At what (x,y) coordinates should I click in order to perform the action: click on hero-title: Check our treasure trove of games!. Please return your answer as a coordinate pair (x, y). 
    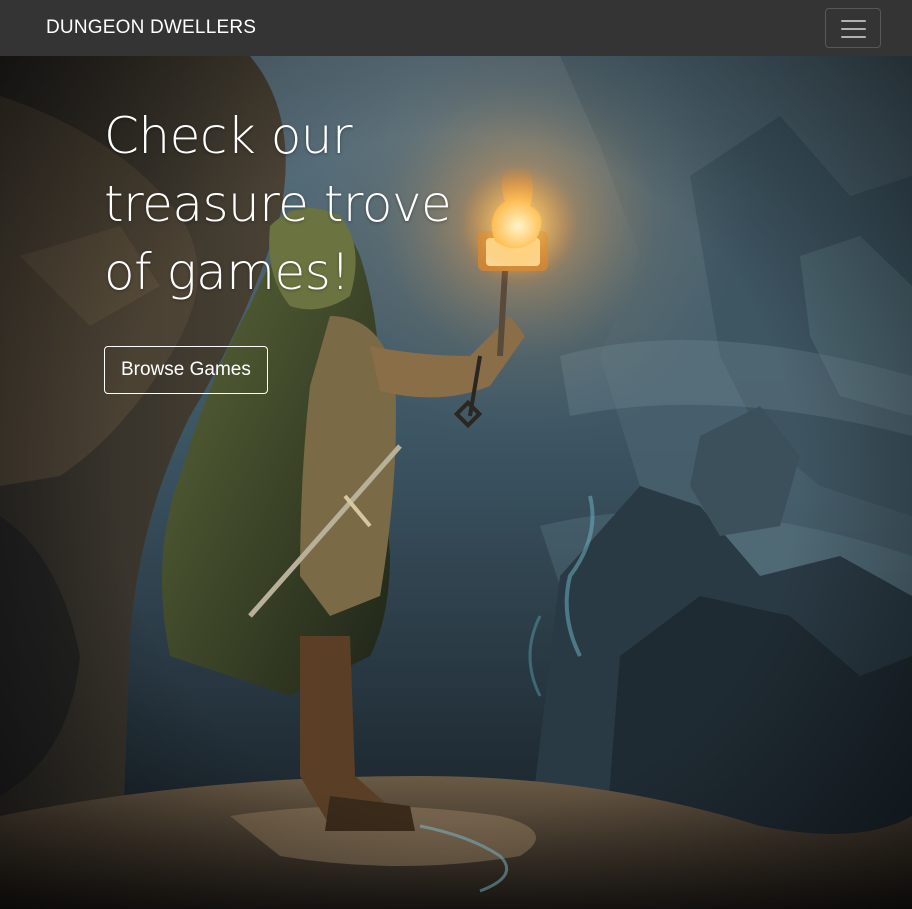
    Looking at the image, I should click on (278, 204).